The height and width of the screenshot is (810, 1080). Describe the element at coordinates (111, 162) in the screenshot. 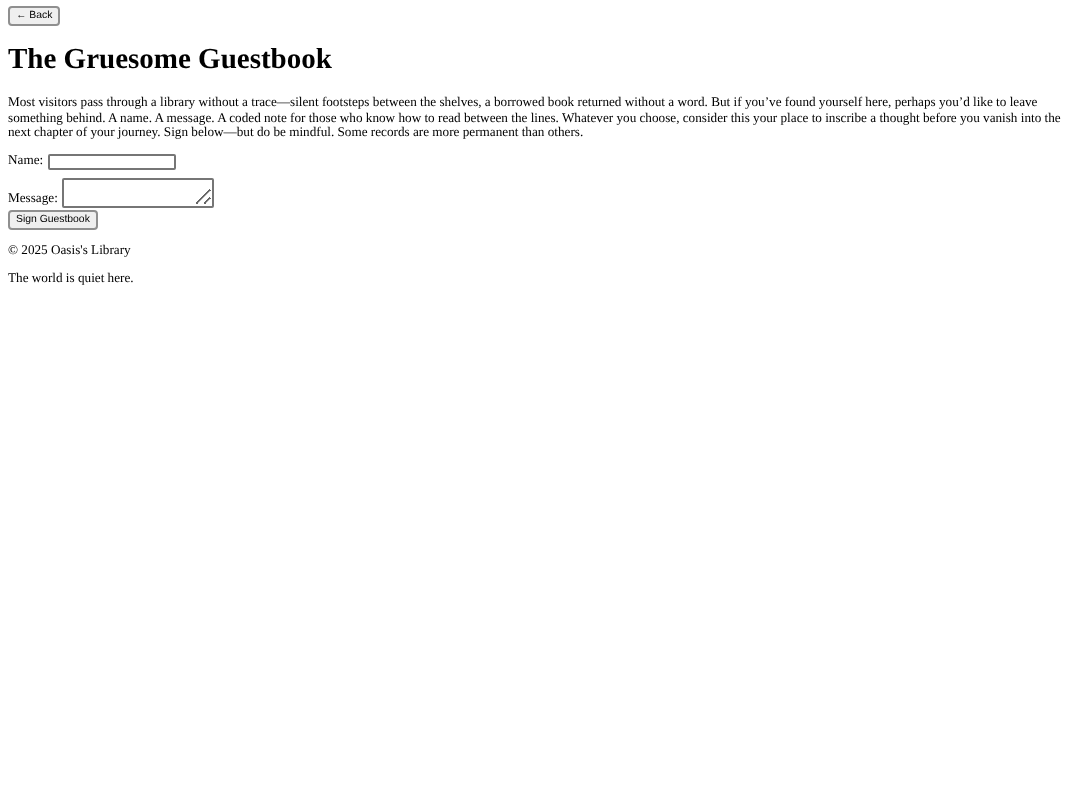

I see `name-field` at that location.